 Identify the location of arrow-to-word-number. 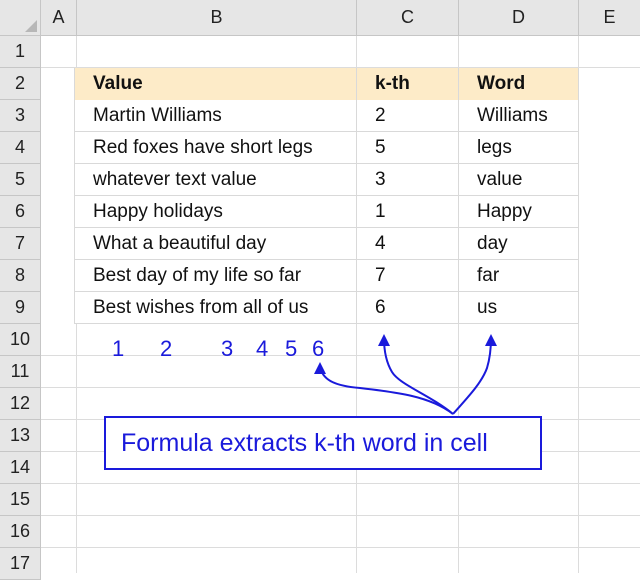
(386, 390).